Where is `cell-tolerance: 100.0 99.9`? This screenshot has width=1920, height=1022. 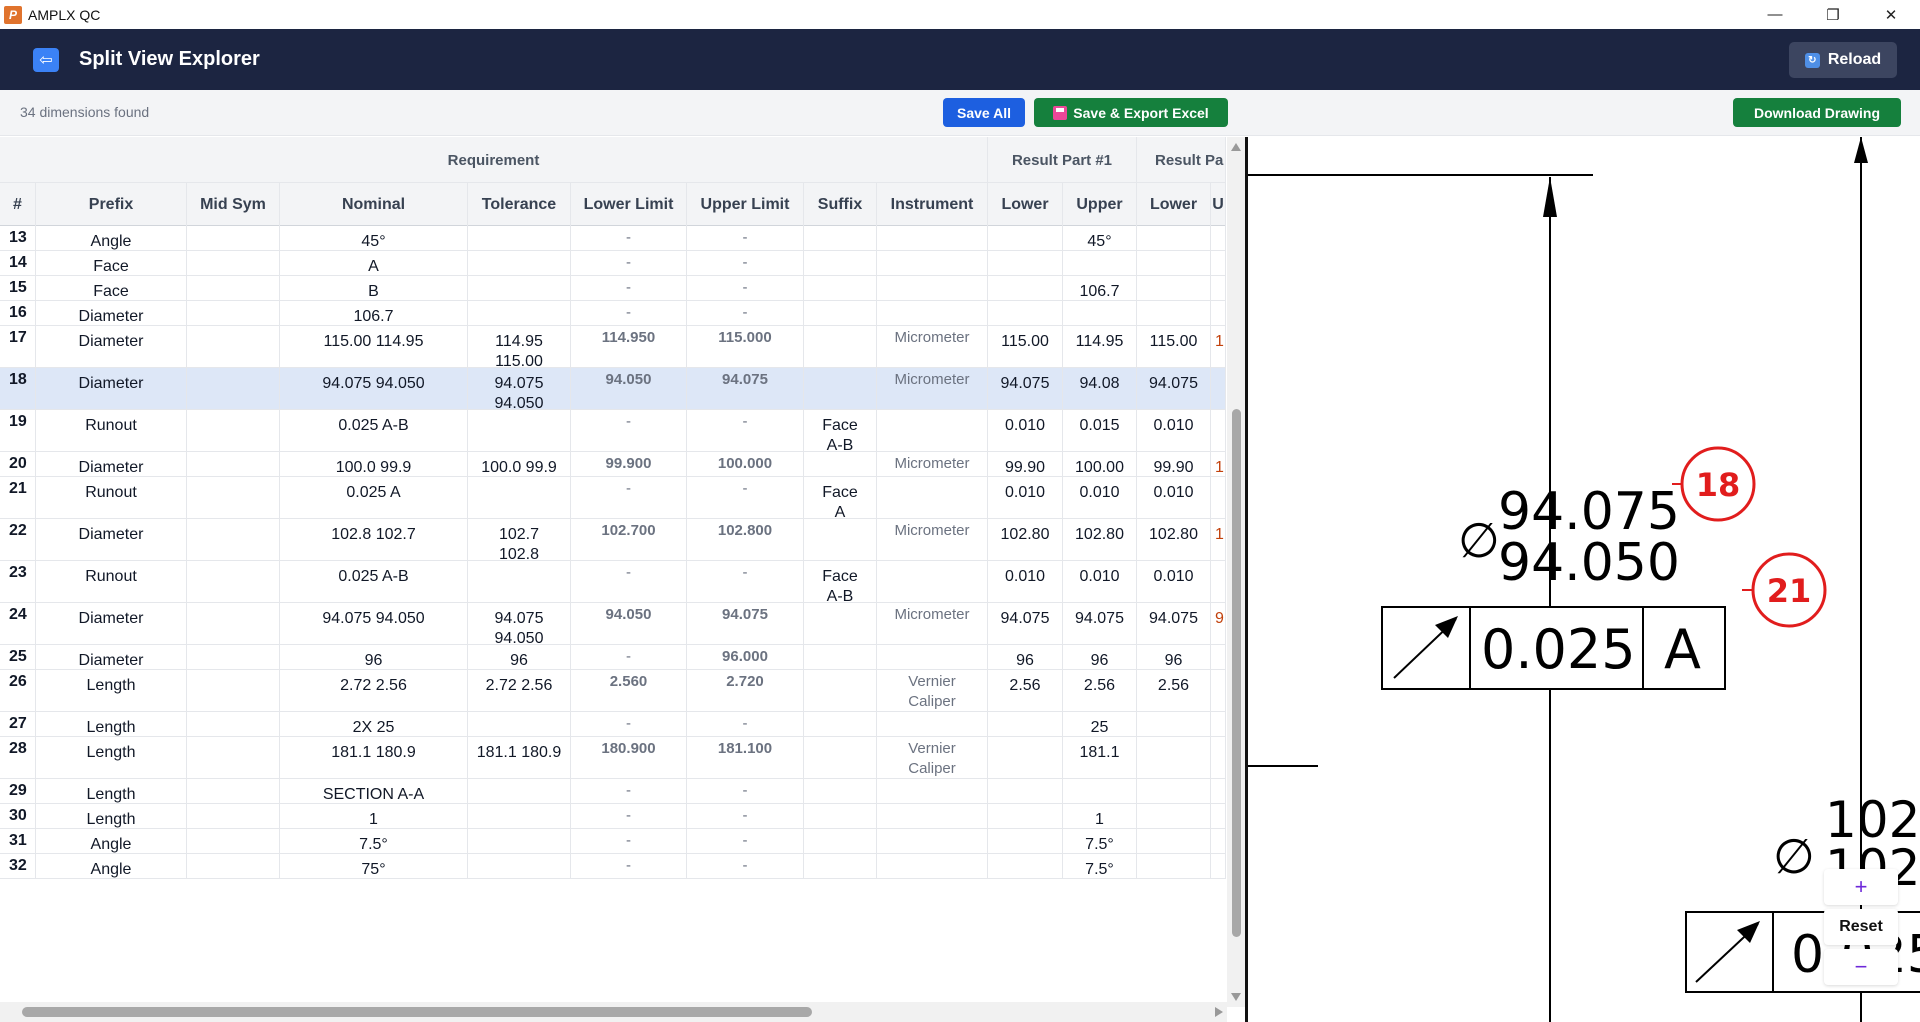 cell-tolerance: 100.0 99.9 is located at coordinates (519, 464).